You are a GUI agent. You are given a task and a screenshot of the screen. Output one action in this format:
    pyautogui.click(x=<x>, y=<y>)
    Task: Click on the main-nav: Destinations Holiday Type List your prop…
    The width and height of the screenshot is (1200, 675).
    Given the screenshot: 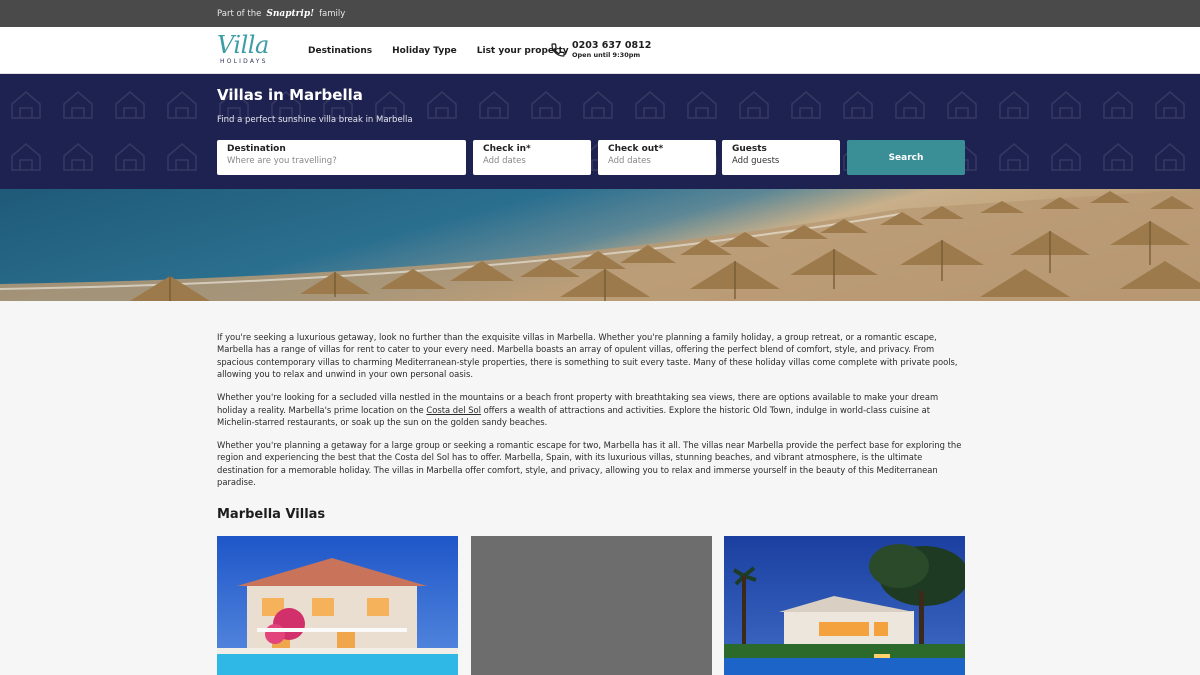 What is the action you would take?
    pyautogui.click(x=438, y=50)
    